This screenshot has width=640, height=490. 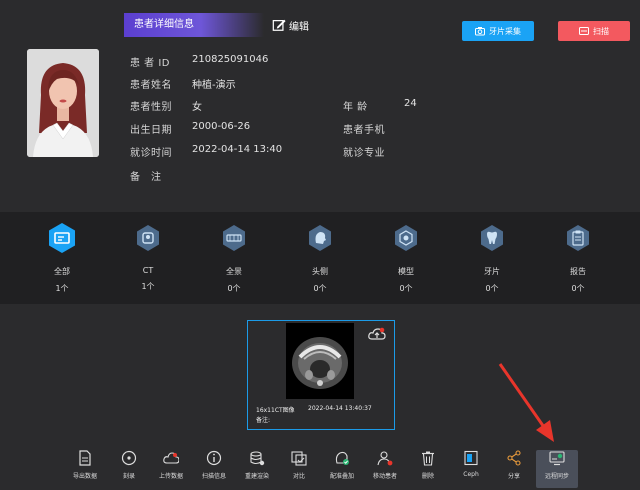 I want to click on scan-button: 扫描, so click(x=594, y=31).